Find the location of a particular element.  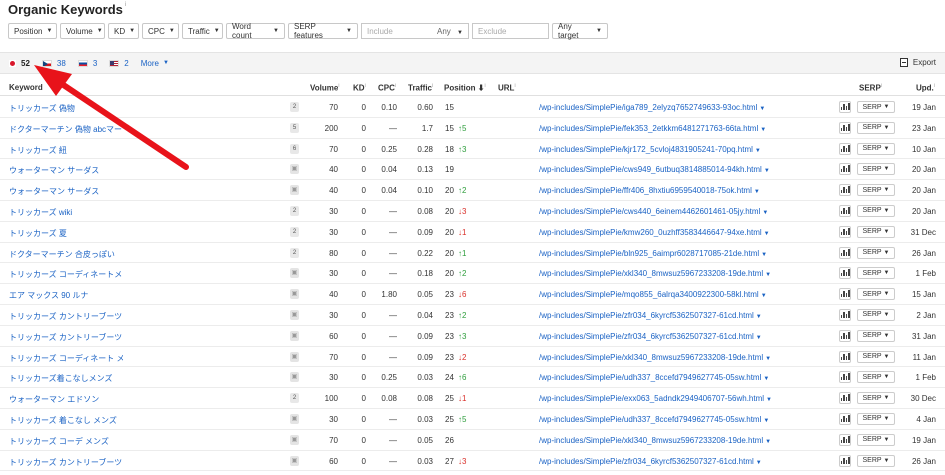

col-traffic: Traffici is located at coordinates (420, 88).